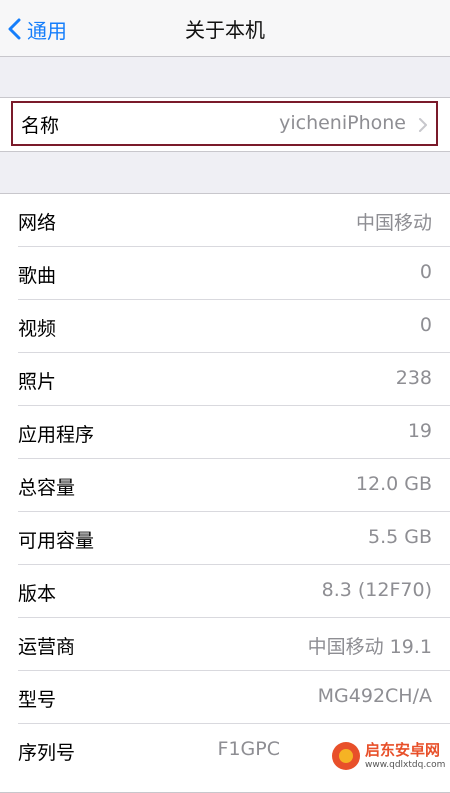 The image size is (450, 793). What do you see at coordinates (346, 756) in the screenshot?
I see `watermark-logo-icon` at bounding box center [346, 756].